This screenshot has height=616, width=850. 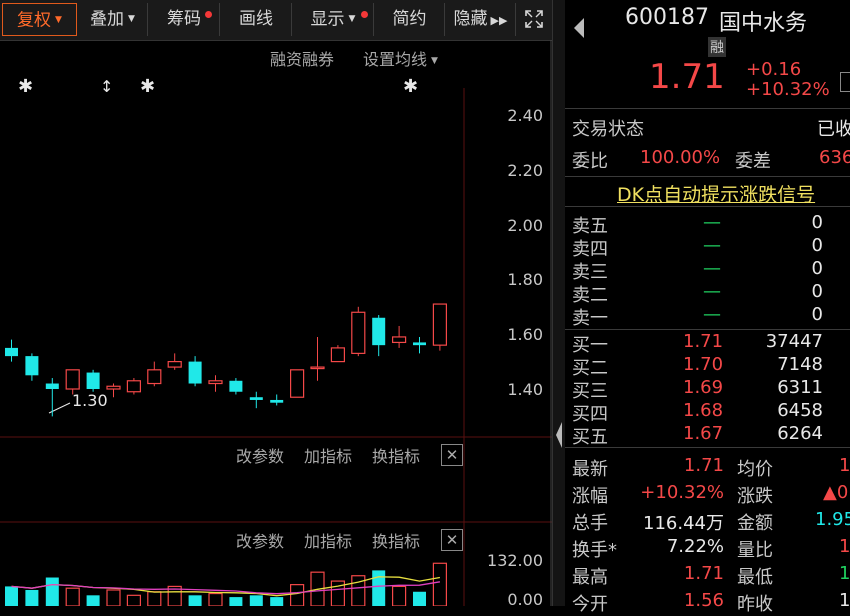 I want to click on event-arrow-icon: ↕, so click(x=106, y=86).